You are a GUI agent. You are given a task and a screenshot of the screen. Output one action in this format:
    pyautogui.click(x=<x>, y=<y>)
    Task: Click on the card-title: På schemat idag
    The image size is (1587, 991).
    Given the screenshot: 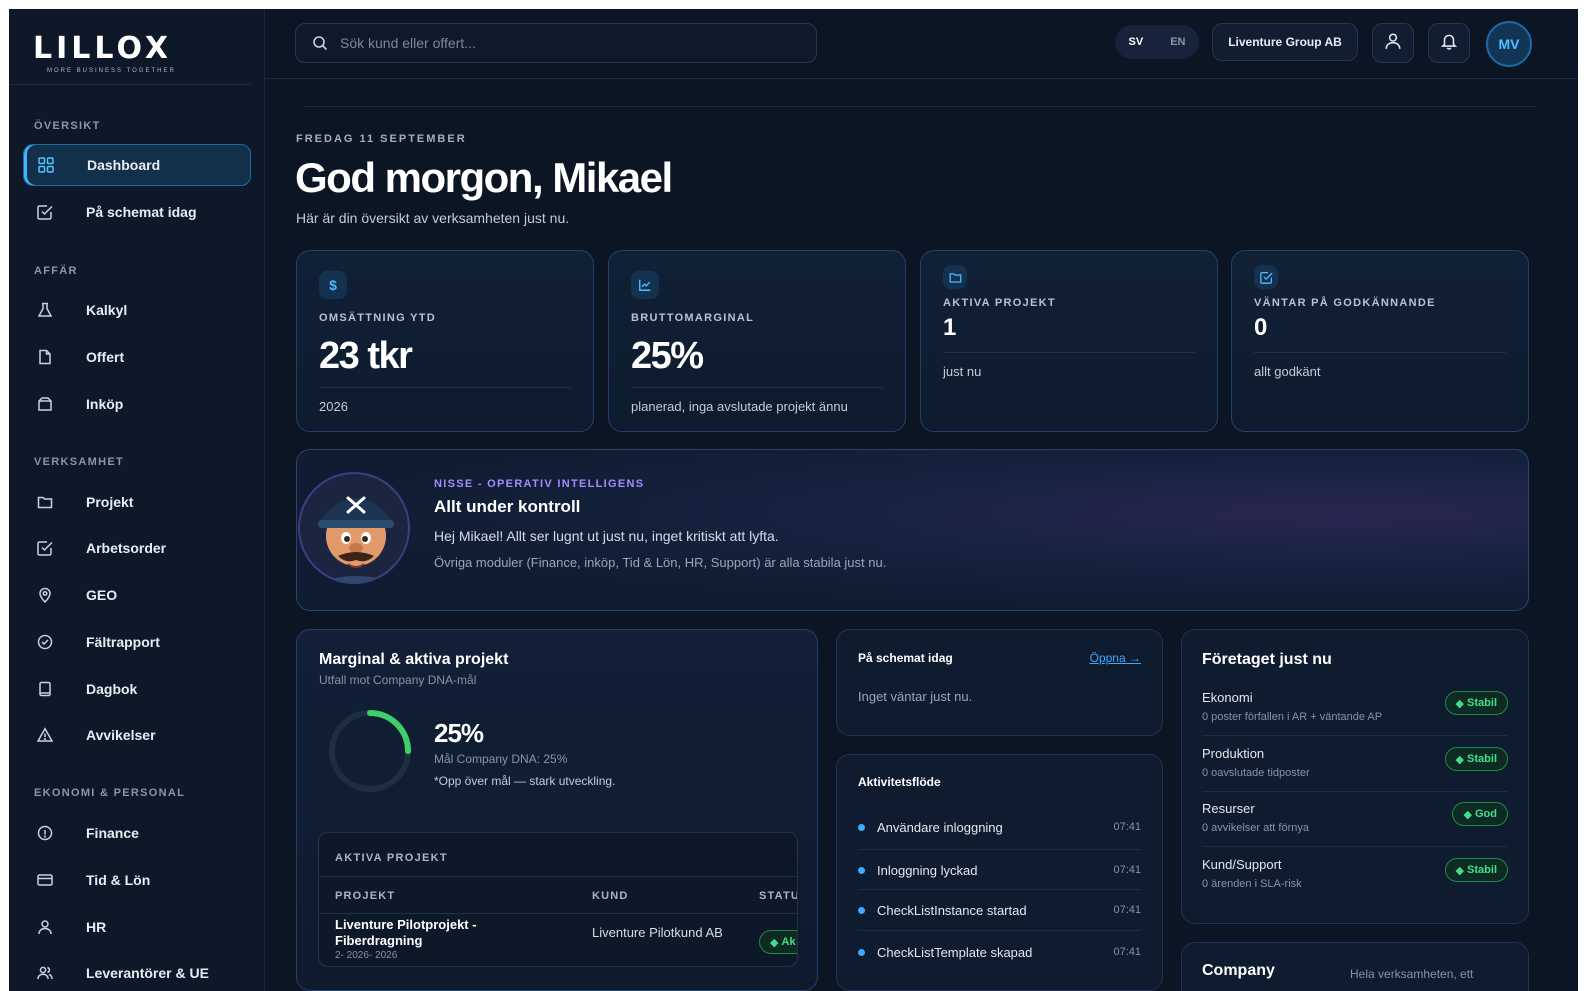 What is the action you would take?
    pyautogui.click(x=905, y=658)
    